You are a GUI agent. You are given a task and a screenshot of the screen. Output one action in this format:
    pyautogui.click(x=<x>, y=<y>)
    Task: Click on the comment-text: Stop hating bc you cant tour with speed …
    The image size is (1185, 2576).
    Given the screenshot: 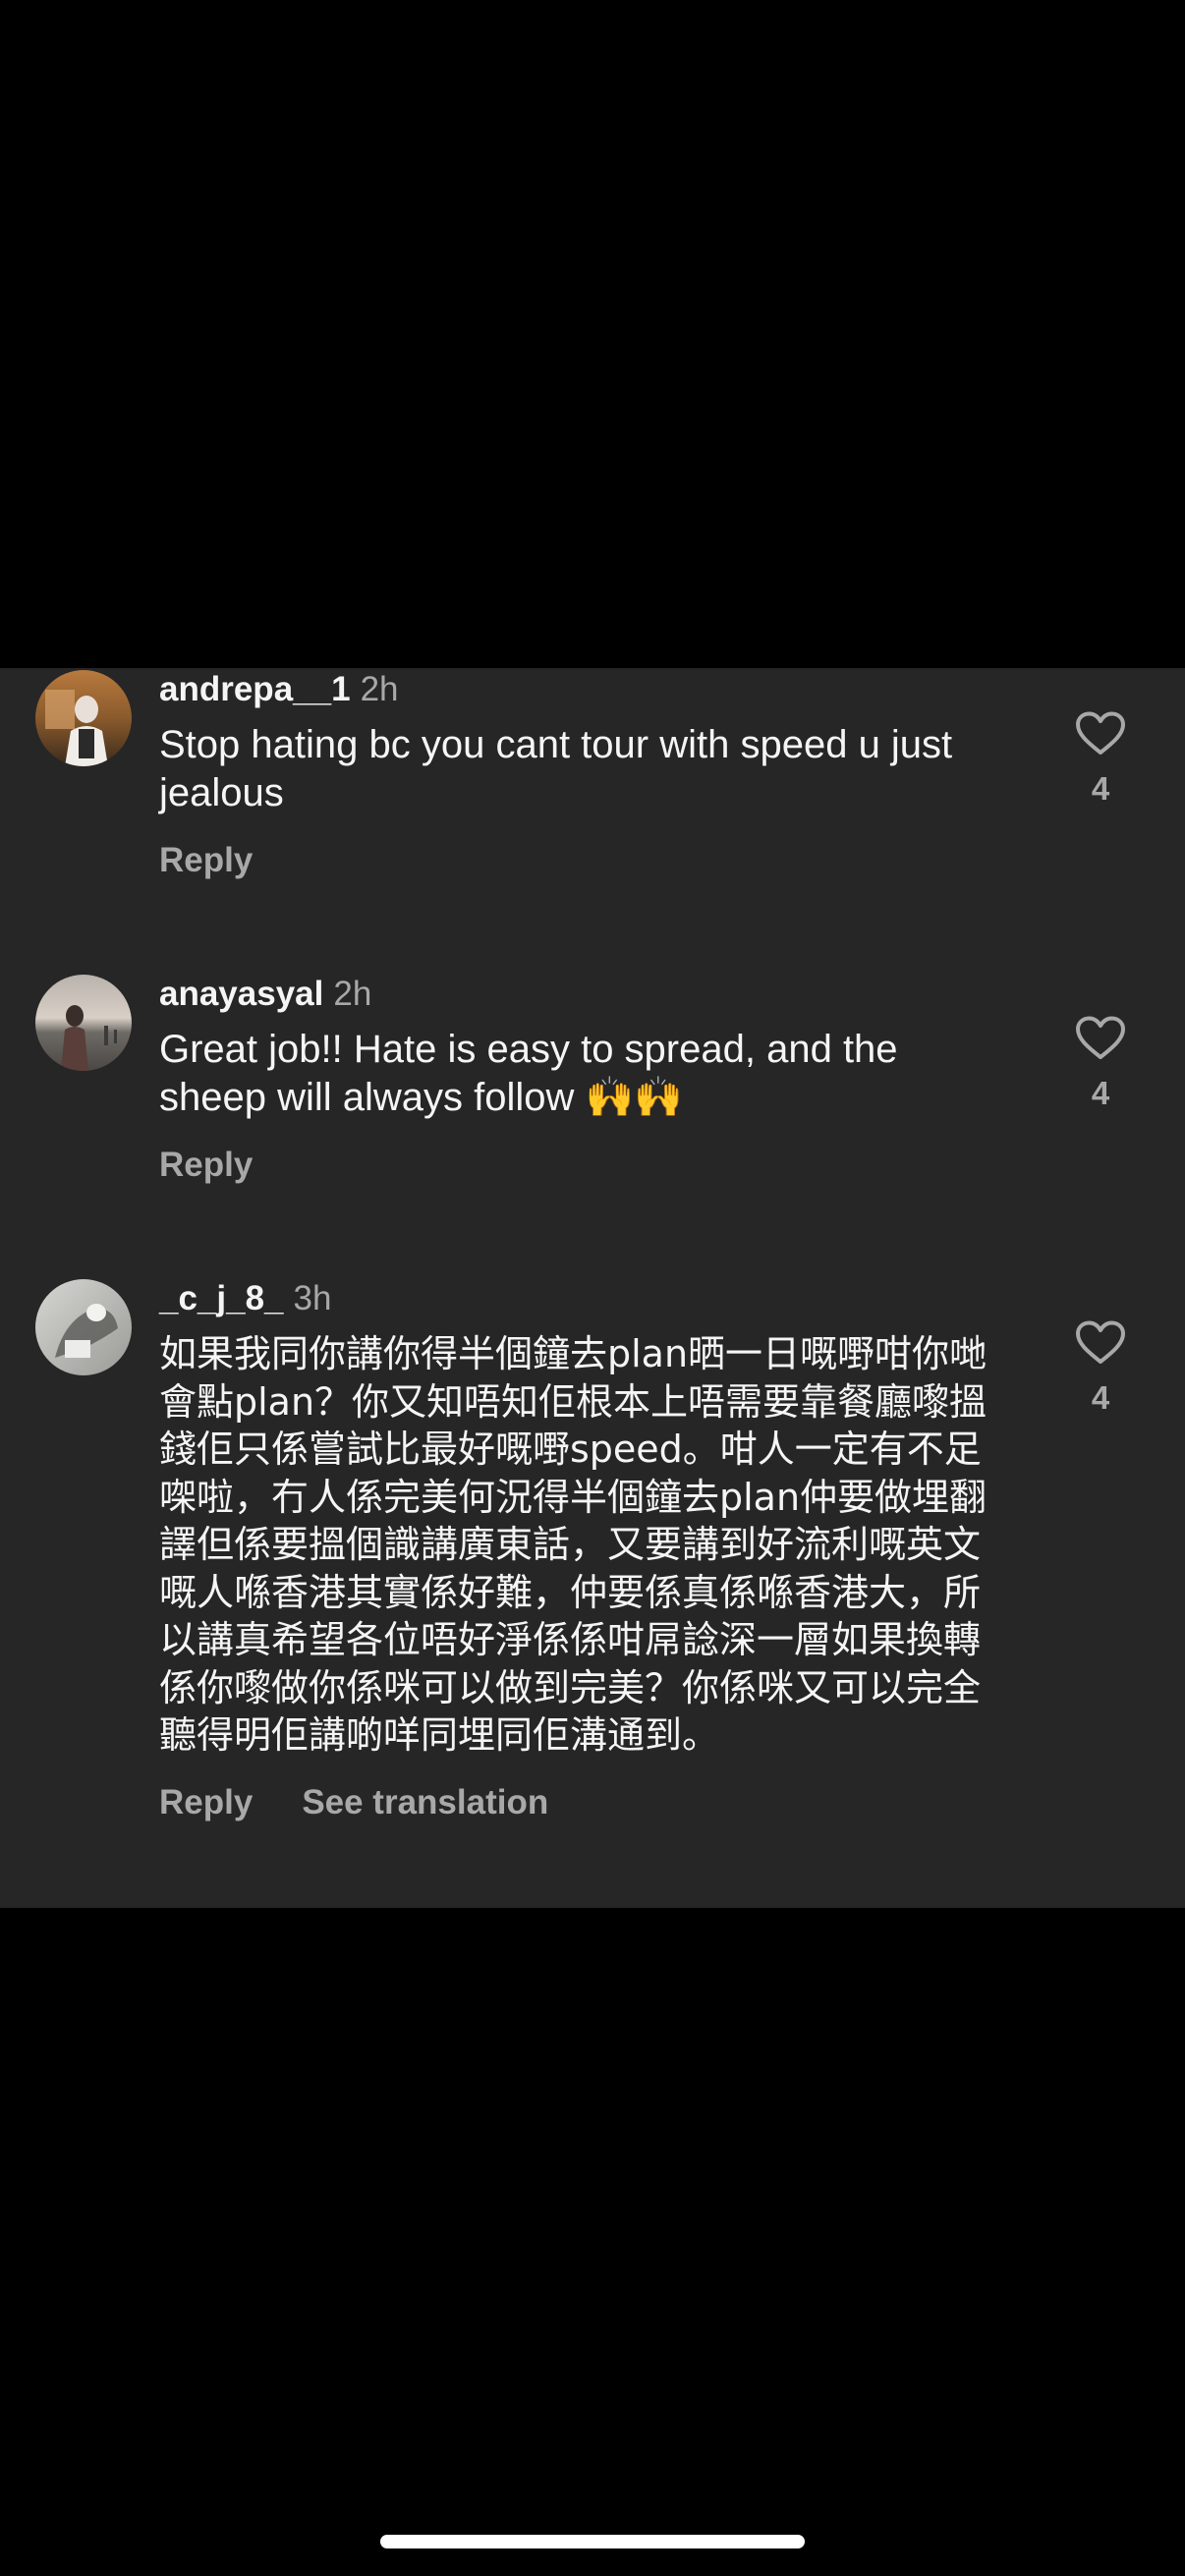 What is the action you would take?
    pyautogui.click(x=561, y=768)
    